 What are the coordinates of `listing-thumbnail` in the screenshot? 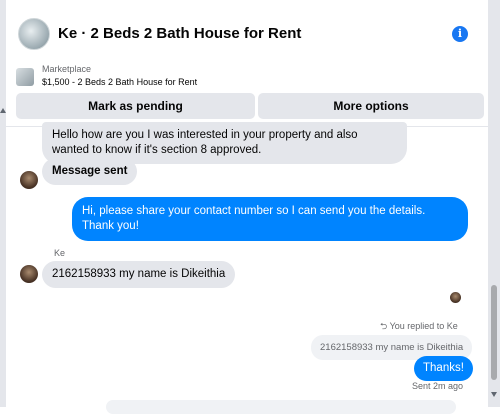 It's located at (25, 77).